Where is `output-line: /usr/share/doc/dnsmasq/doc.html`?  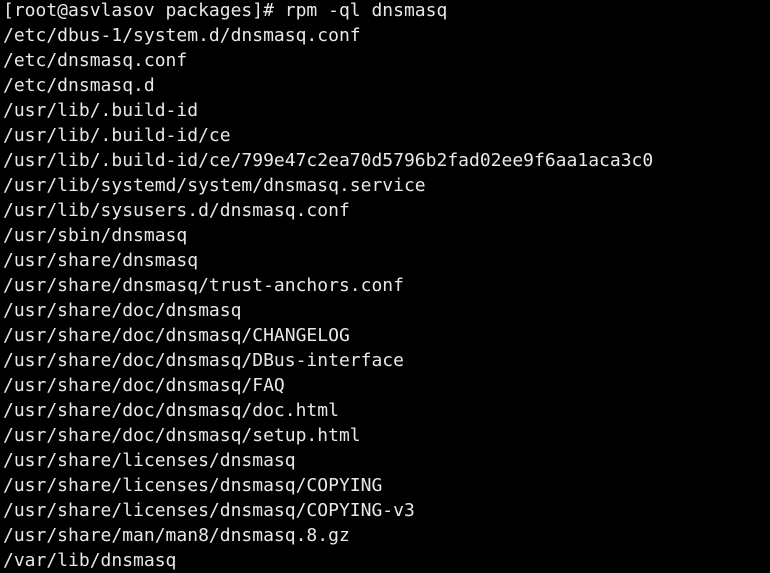 output-line: /usr/share/doc/dnsmasq/doc.html is located at coordinates (171, 410).